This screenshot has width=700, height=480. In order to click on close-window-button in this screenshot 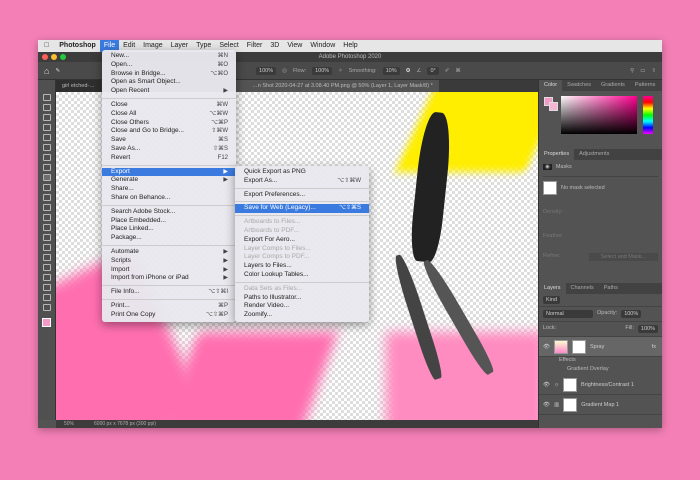, I will do `click(45, 57)`.